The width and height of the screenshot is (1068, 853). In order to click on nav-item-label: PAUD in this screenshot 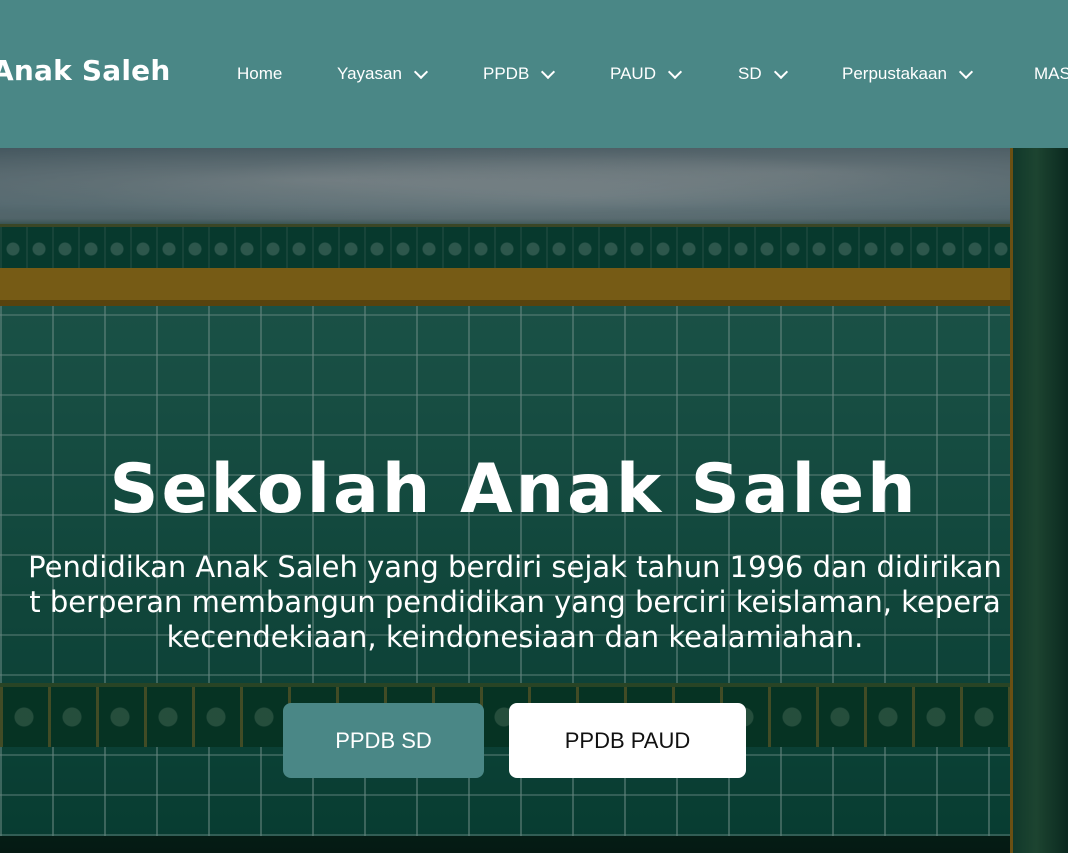, I will do `click(633, 73)`.